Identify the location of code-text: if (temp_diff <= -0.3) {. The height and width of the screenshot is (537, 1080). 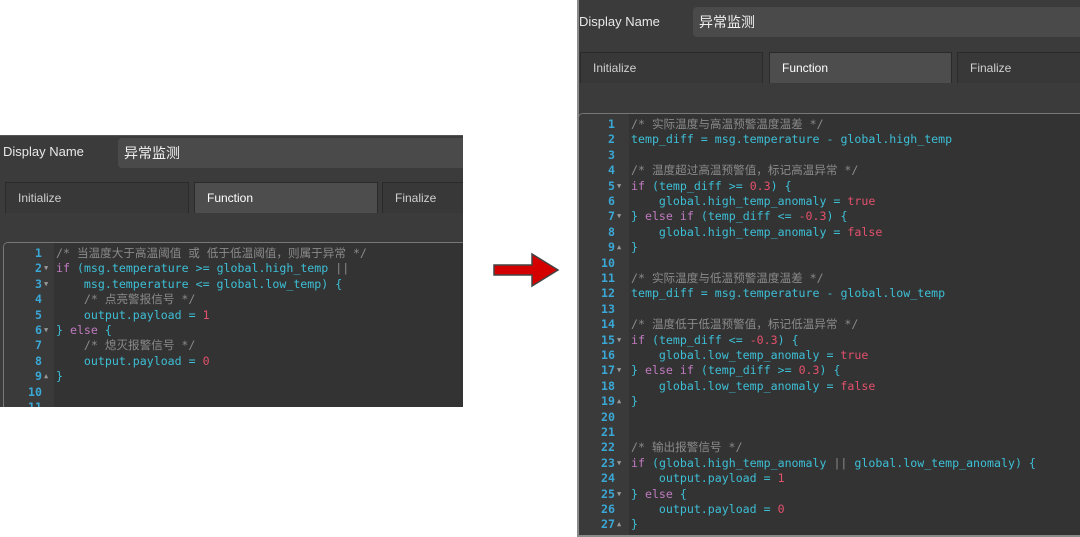
(715, 340).